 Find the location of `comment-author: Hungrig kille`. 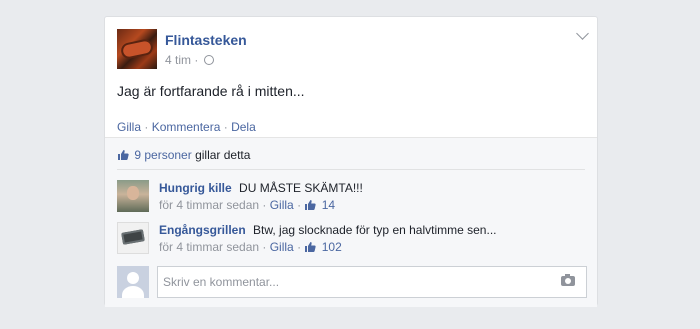

comment-author: Hungrig kille is located at coordinates (195, 188).